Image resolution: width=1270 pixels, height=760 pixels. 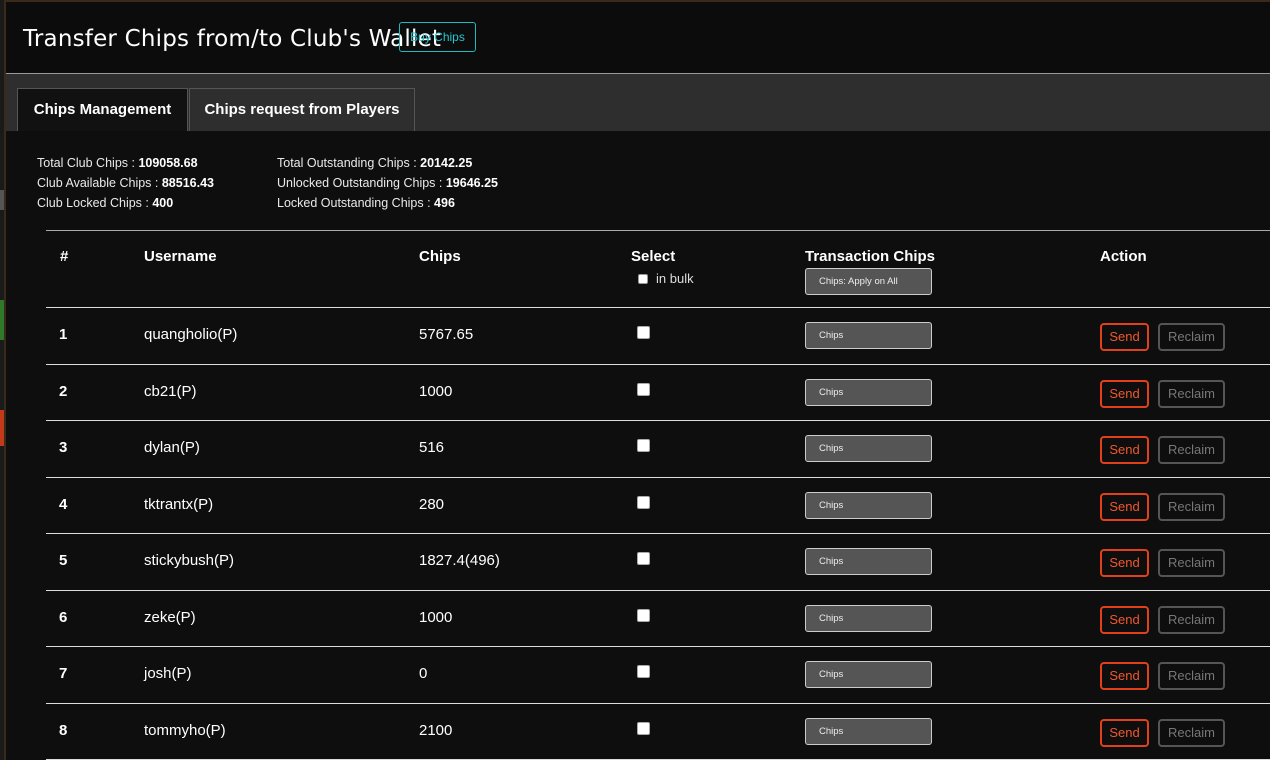 I want to click on stat-total-club: Total Club Chips : 109058.68, so click(x=125, y=163).